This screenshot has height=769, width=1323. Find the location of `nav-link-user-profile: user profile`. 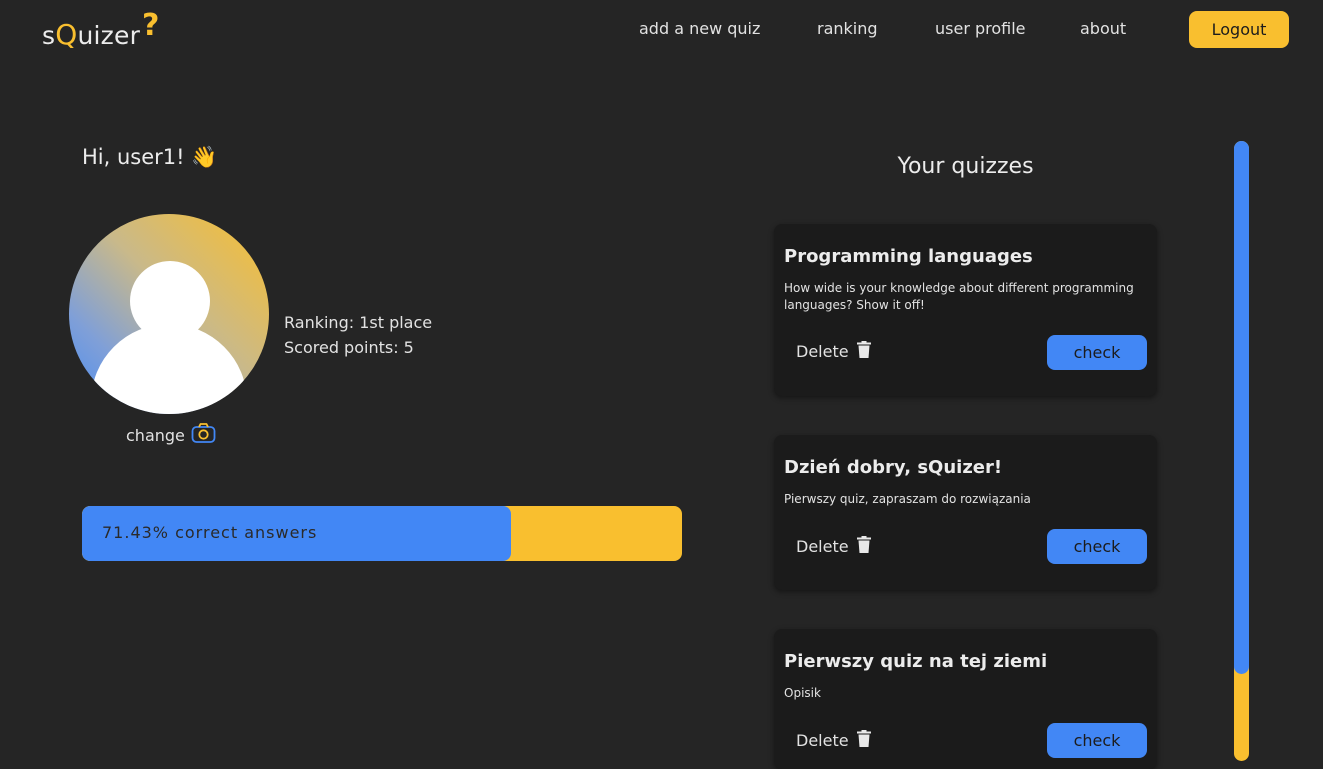

nav-link-user-profile: user profile is located at coordinates (980, 28).